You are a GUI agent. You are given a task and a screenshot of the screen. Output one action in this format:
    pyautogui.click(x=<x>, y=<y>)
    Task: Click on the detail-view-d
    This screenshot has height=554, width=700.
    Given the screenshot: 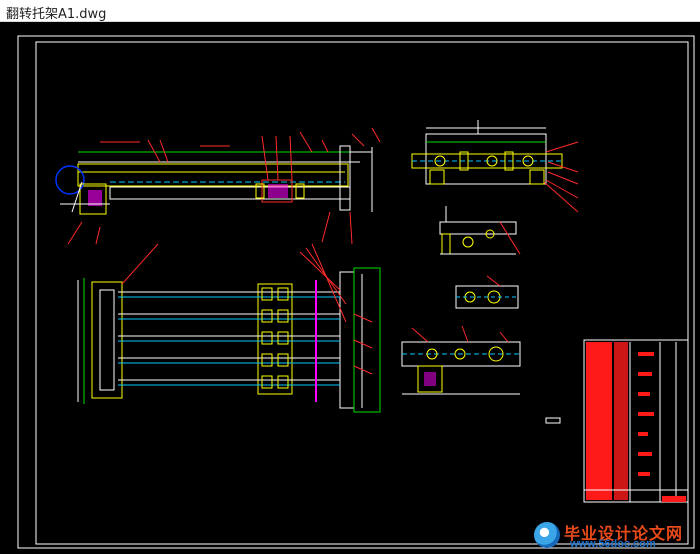 What is the action you would take?
    pyautogui.click(x=481, y=374)
    